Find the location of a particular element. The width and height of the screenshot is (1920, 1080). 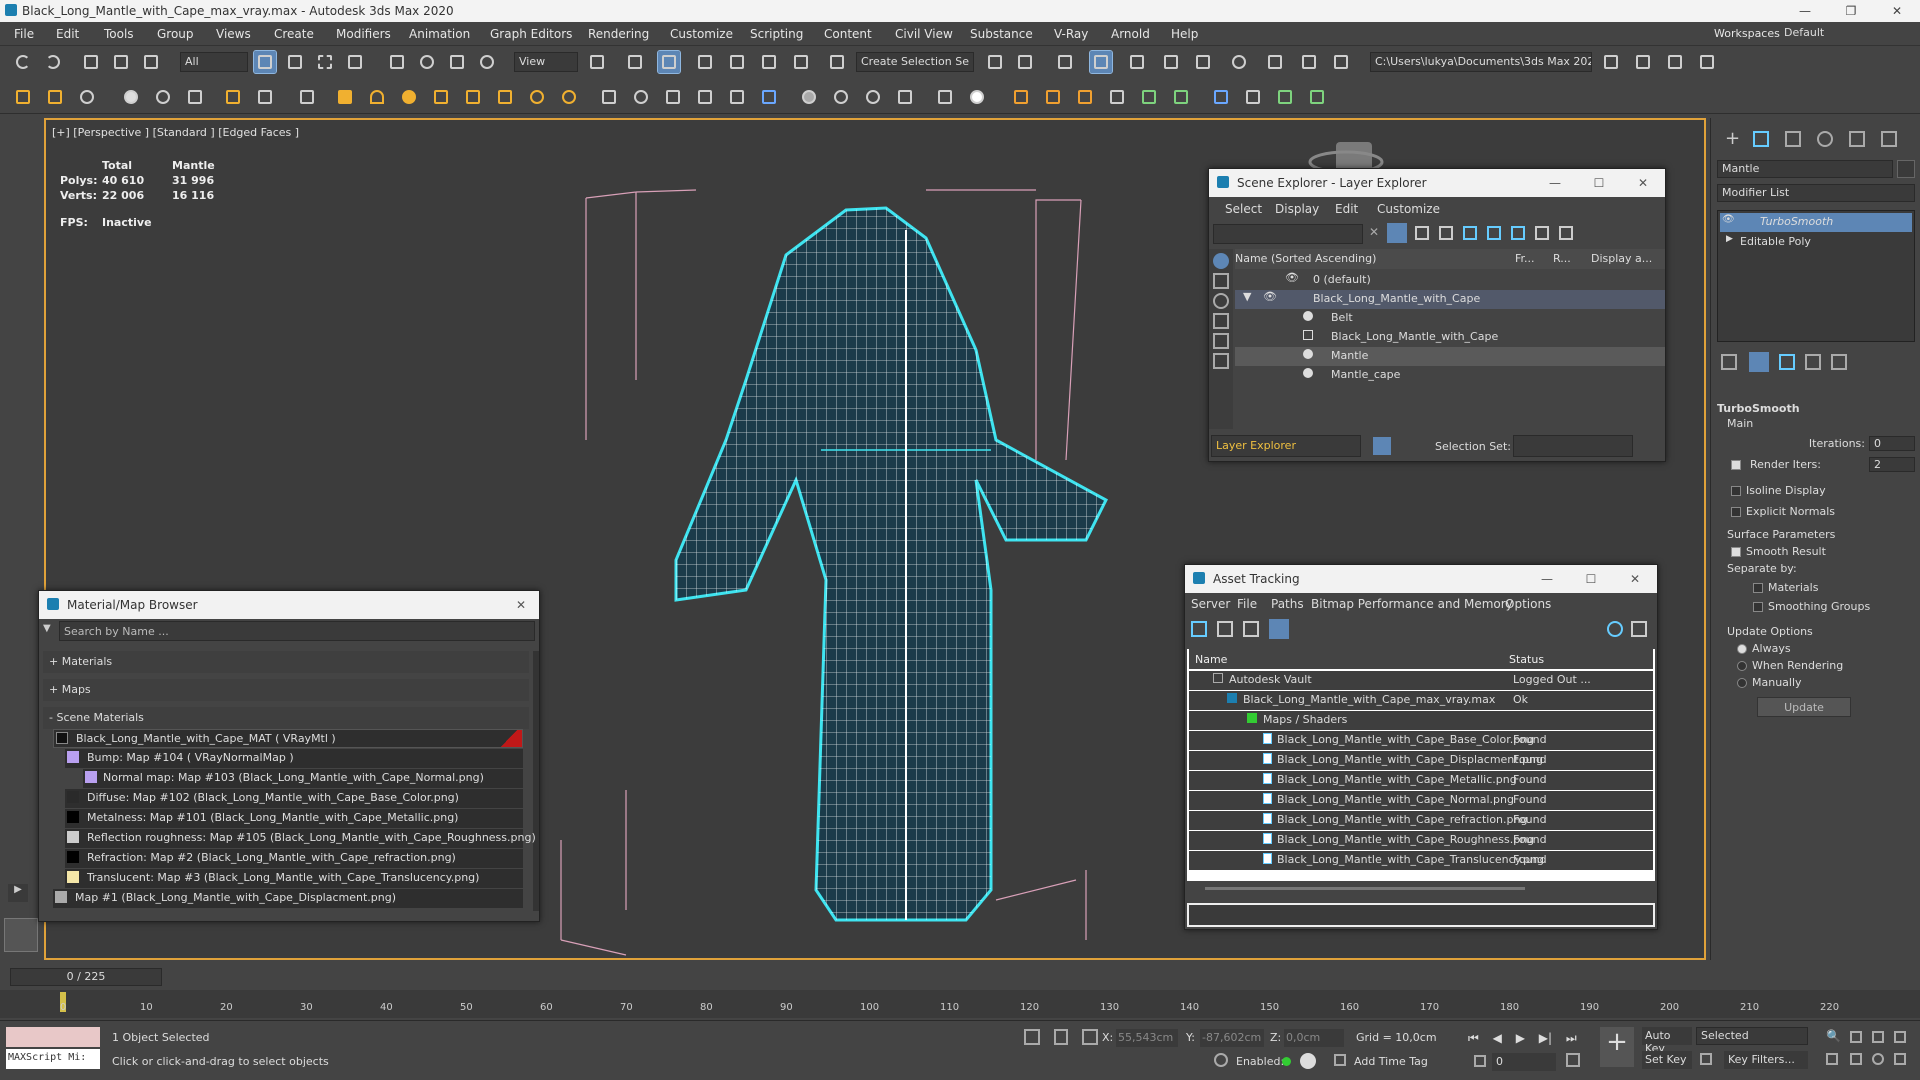

table-view-icon is located at coordinates (1279, 629).